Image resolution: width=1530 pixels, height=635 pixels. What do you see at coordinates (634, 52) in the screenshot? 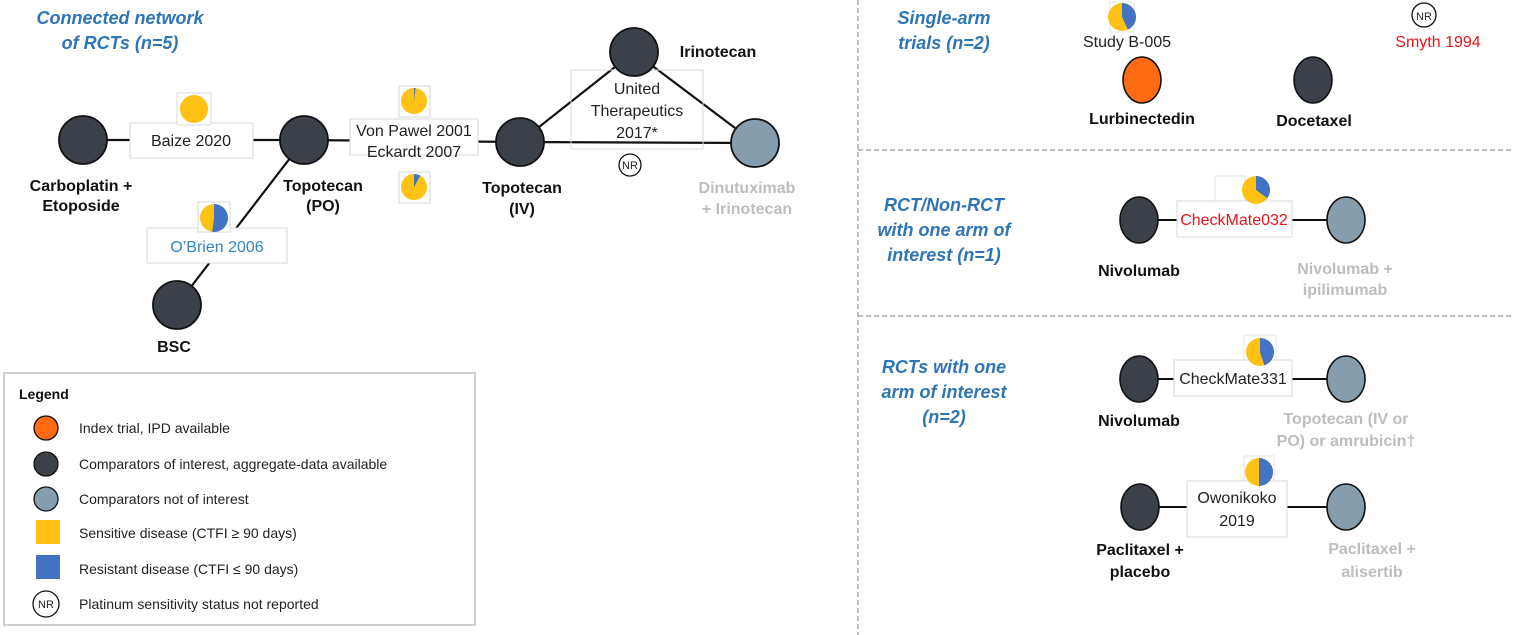
I see `node-irinotecan` at bounding box center [634, 52].